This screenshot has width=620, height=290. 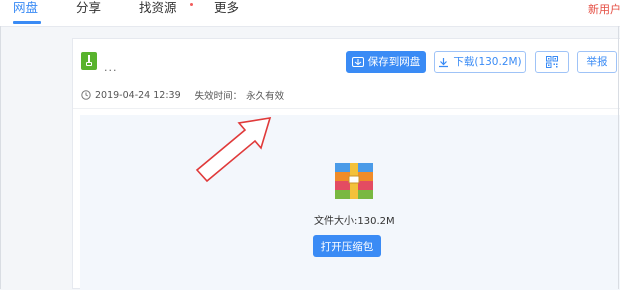 What do you see at coordinates (86, 95) in the screenshot?
I see `clock-icon` at bounding box center [86, 95].